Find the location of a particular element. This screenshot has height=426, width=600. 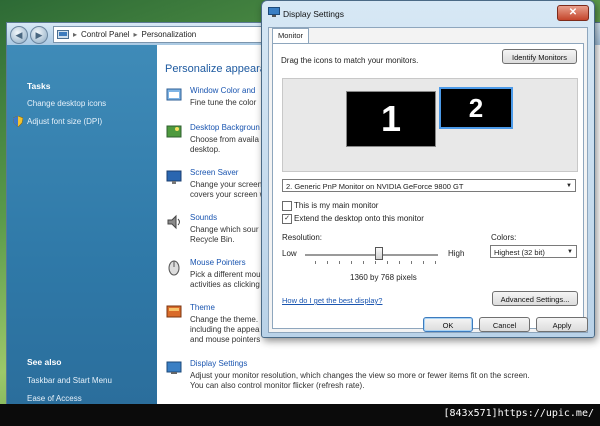

colors-label: Colors: is located at coordinates (504, 237).